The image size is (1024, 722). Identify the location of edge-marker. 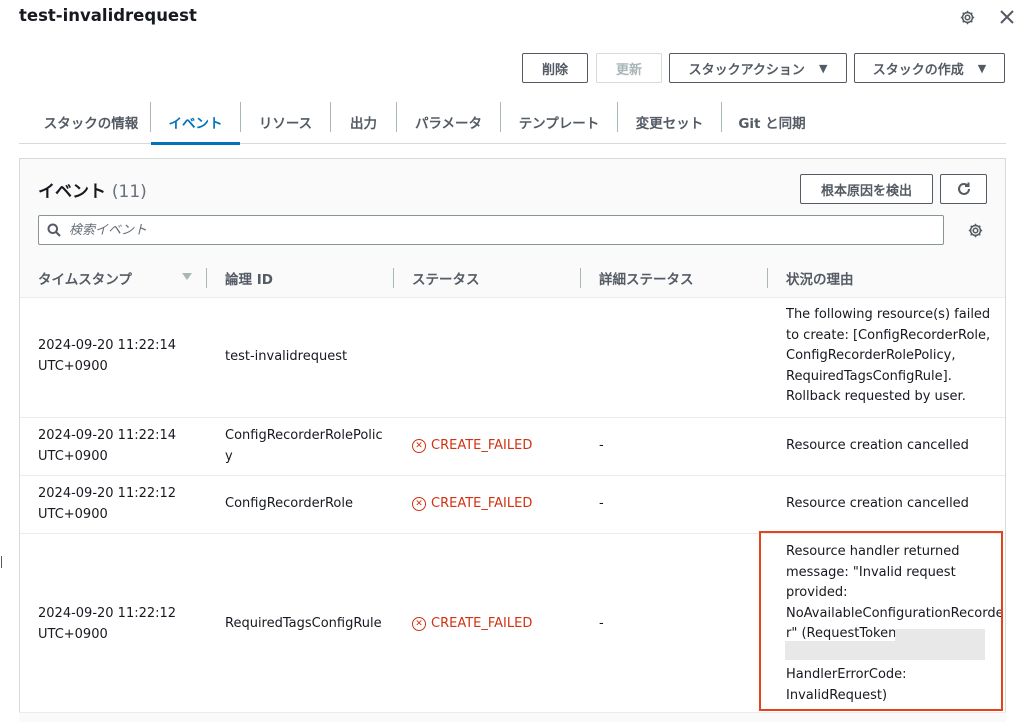
(1, 562).